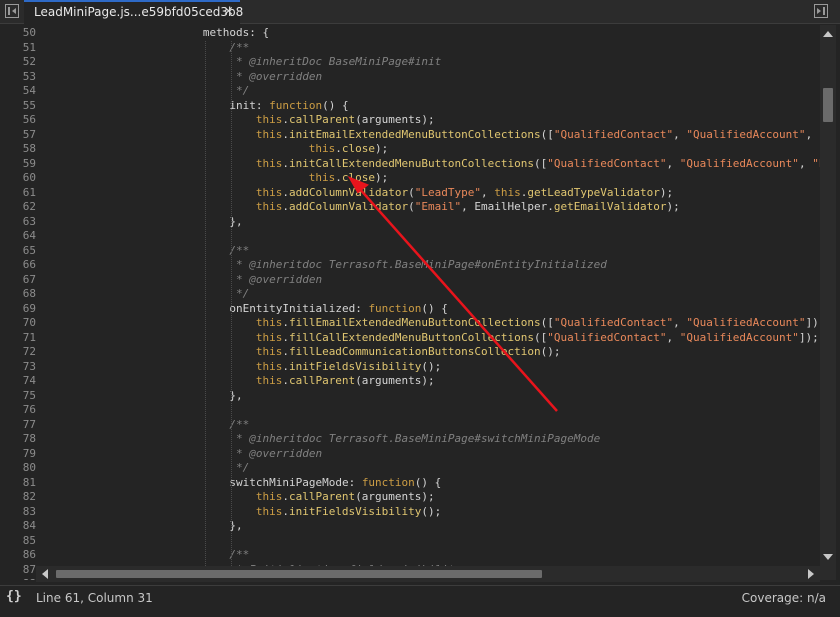 The height and width of the screenshot is (617, 840). I want to click on line-number: 62, so click(29, 206).